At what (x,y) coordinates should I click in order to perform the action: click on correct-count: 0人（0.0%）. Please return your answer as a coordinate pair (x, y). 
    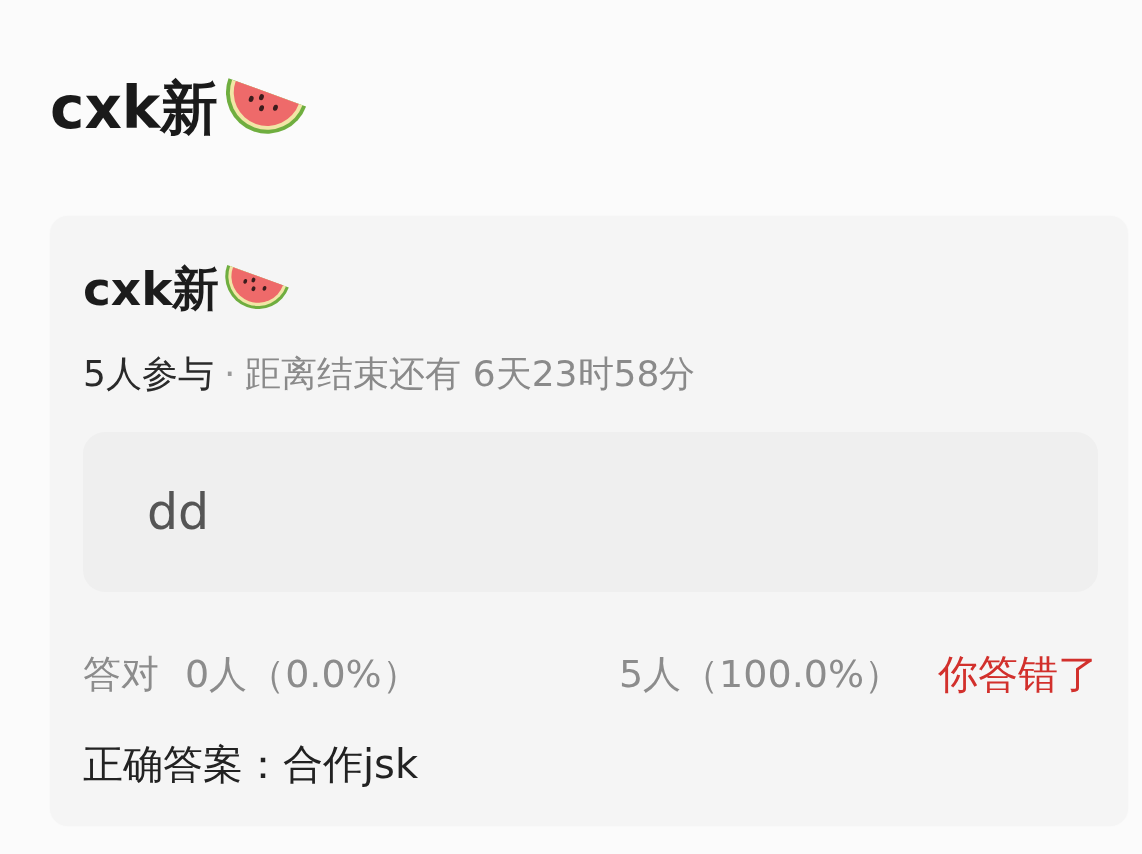
    Looking at the image, I should click on (302, 674).